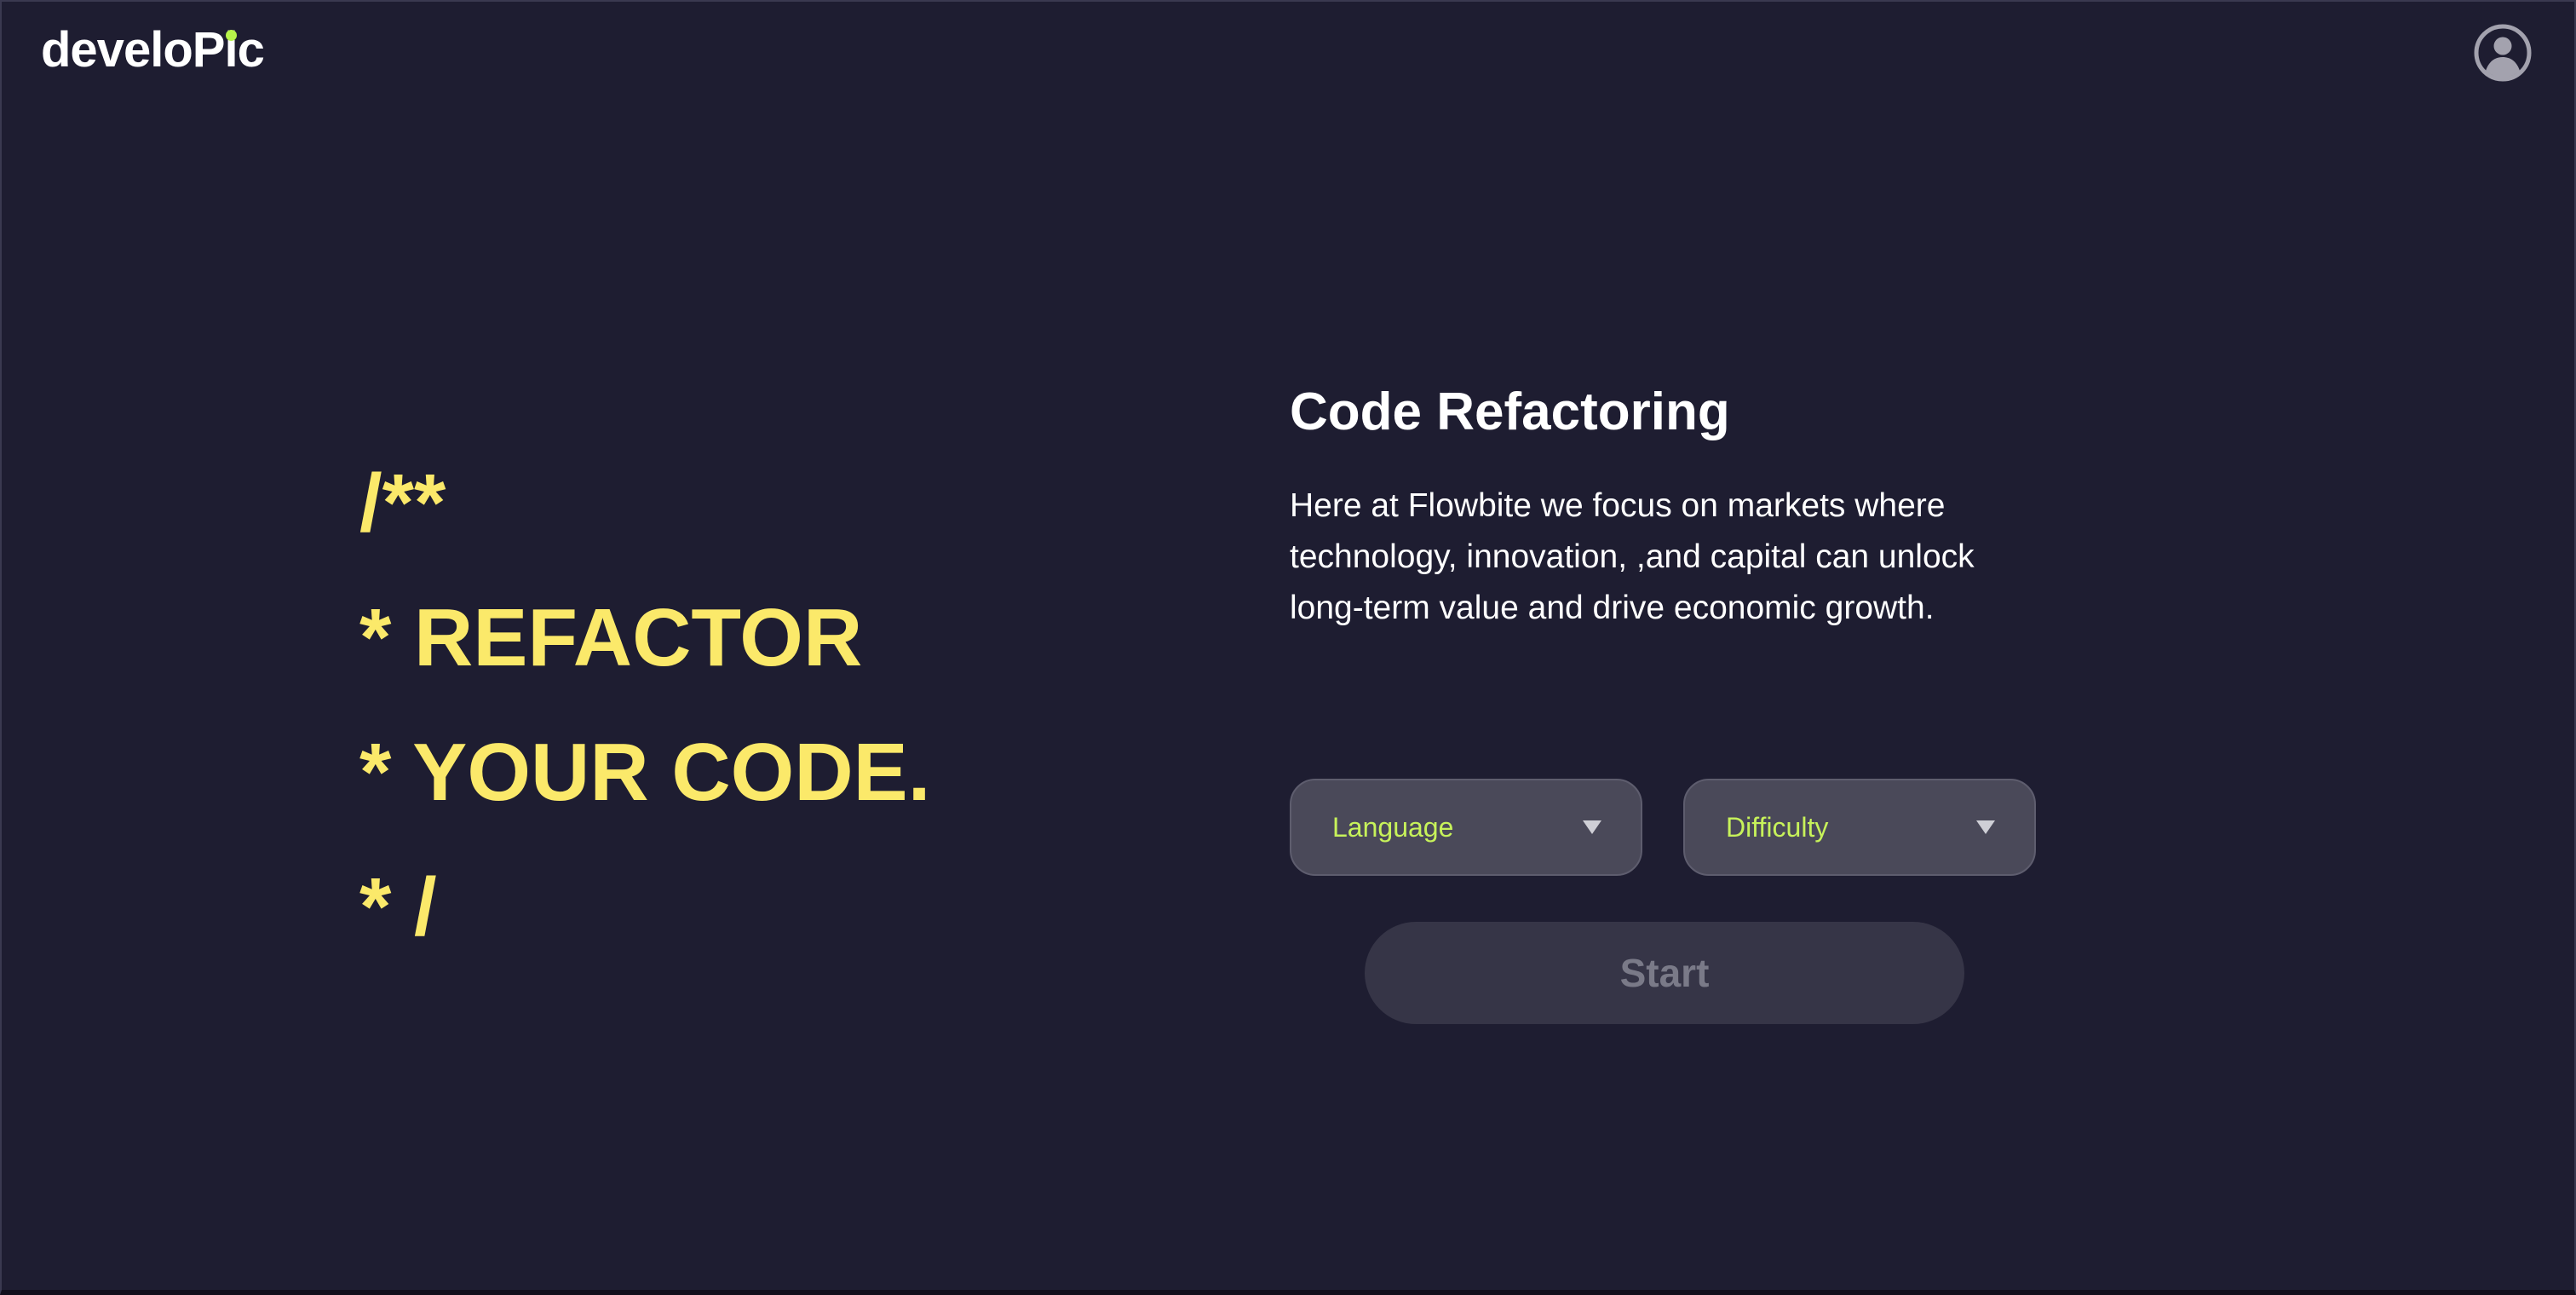  Describe the element at coordinates (1860, 828) in the screenshot. I see `difficulty-select: Difficulty` at that location.